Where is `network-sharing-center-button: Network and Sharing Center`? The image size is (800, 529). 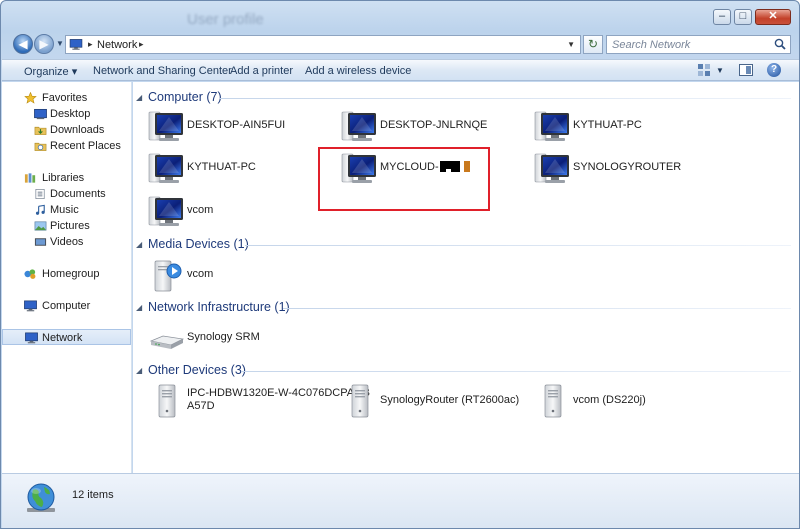
network-sharing-center-button: Network and Sharing Center is located at coordinates (162, 71).